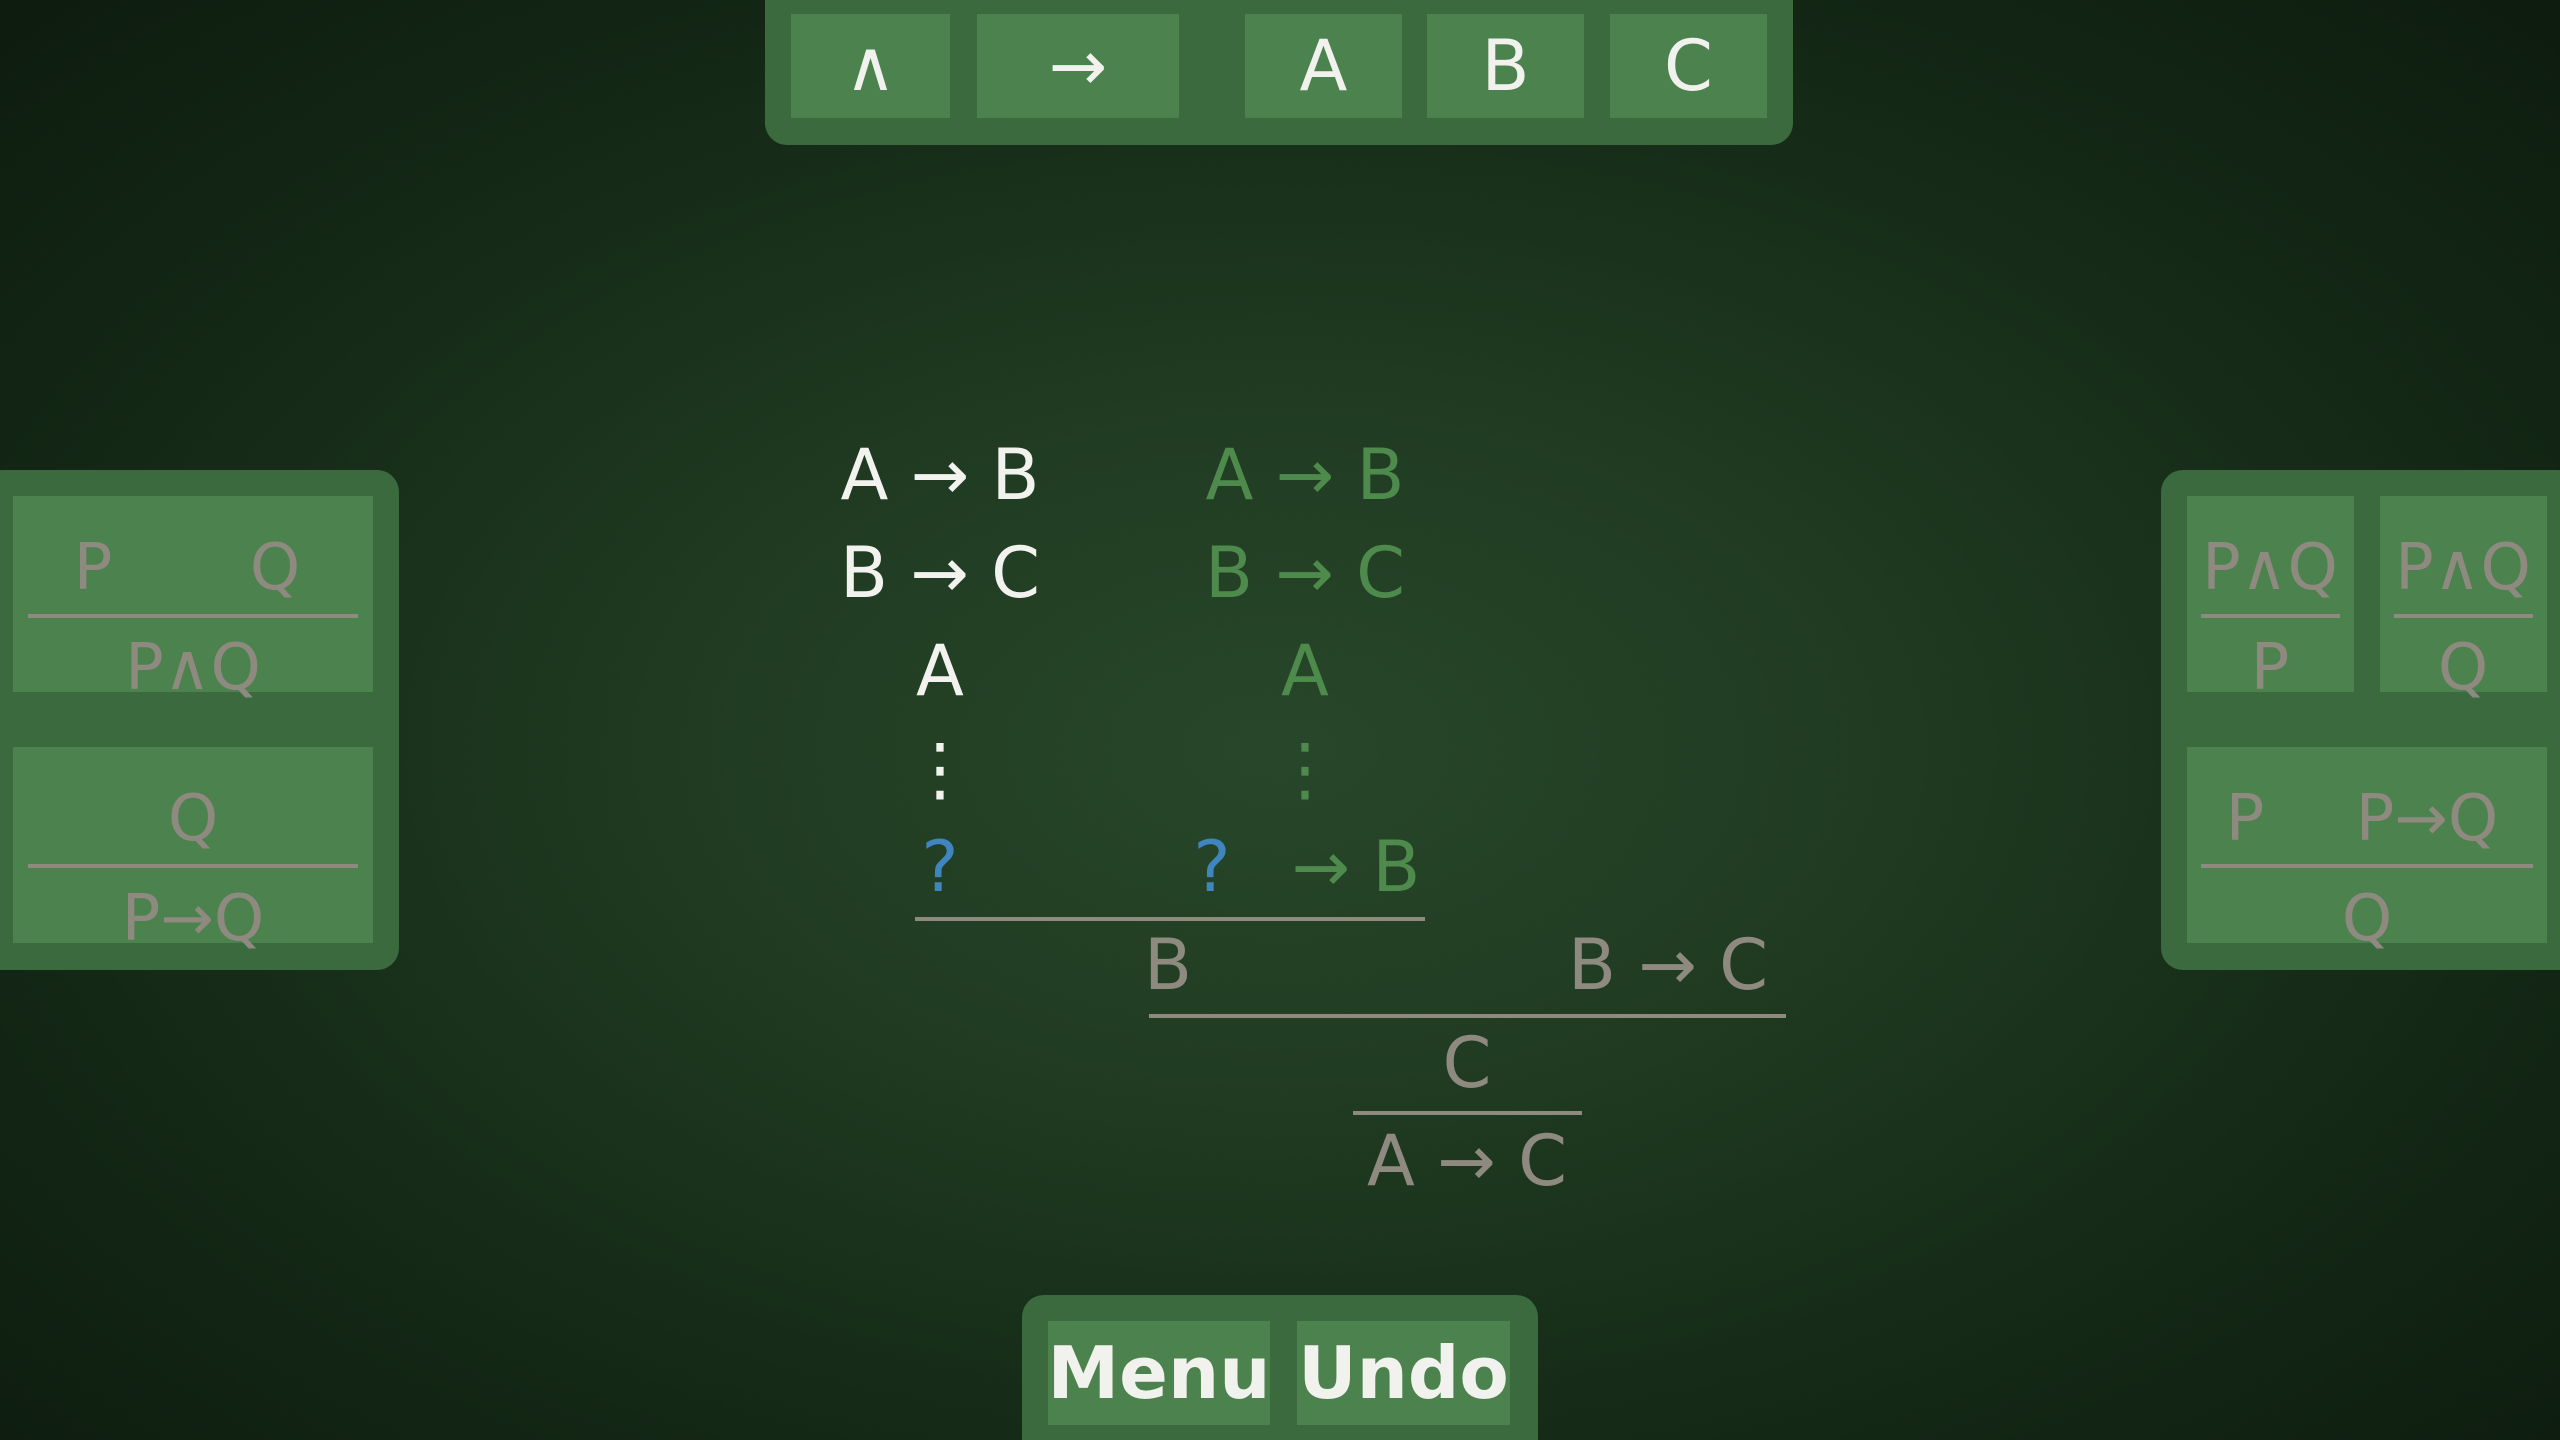  What do you see at coordinates (939, 475) in the screenshot?
I see `hypothesis-a-implies-b: A → B` at bounding box center [939, 475].